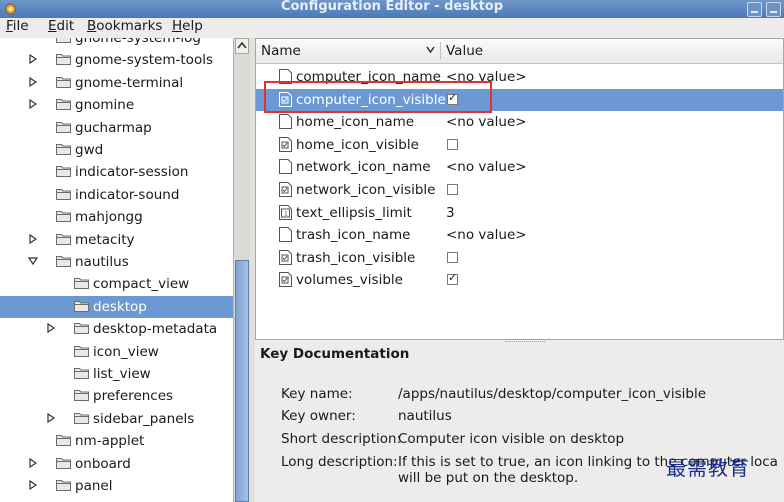 The width and height of the screenshot is (784, 502). What do you see at coordinates (102, 262) in the screenshot?
I see `tree-item-label: nautilus` at bounding box center [102, 262].